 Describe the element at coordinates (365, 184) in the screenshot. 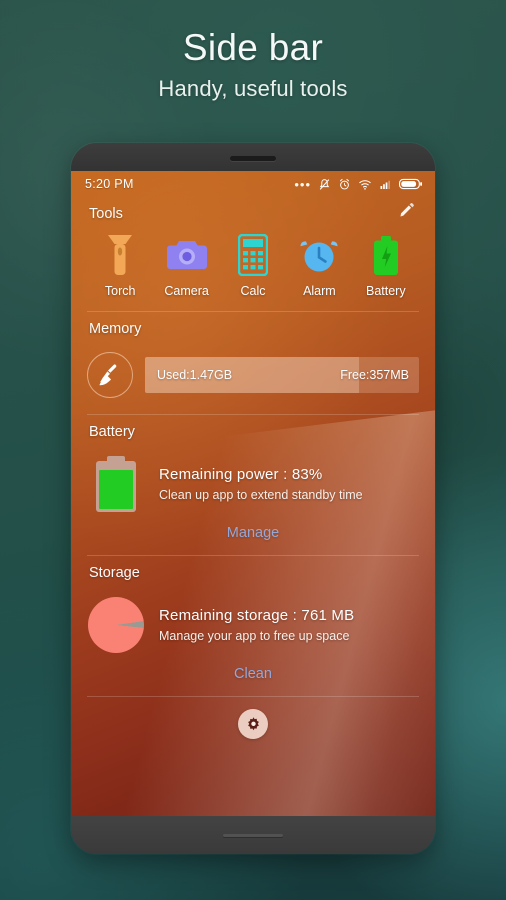

I see `wifi-icon` at that location.